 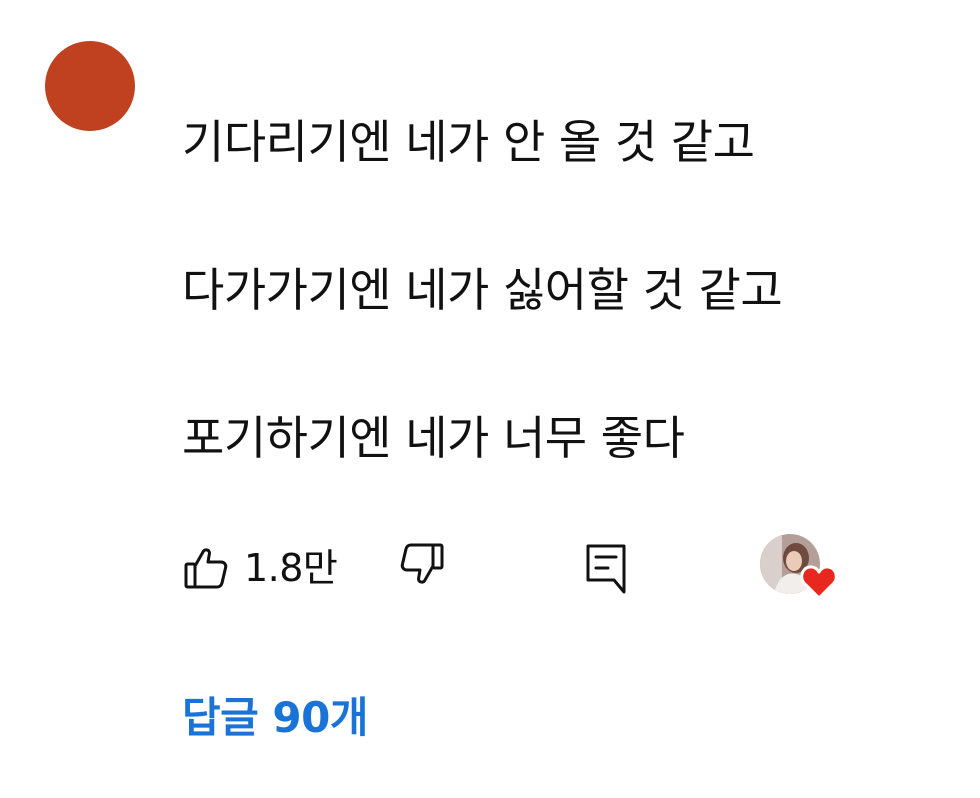 I want to click on view-replies-link: 답글 90개, so click(x=275, y=718).